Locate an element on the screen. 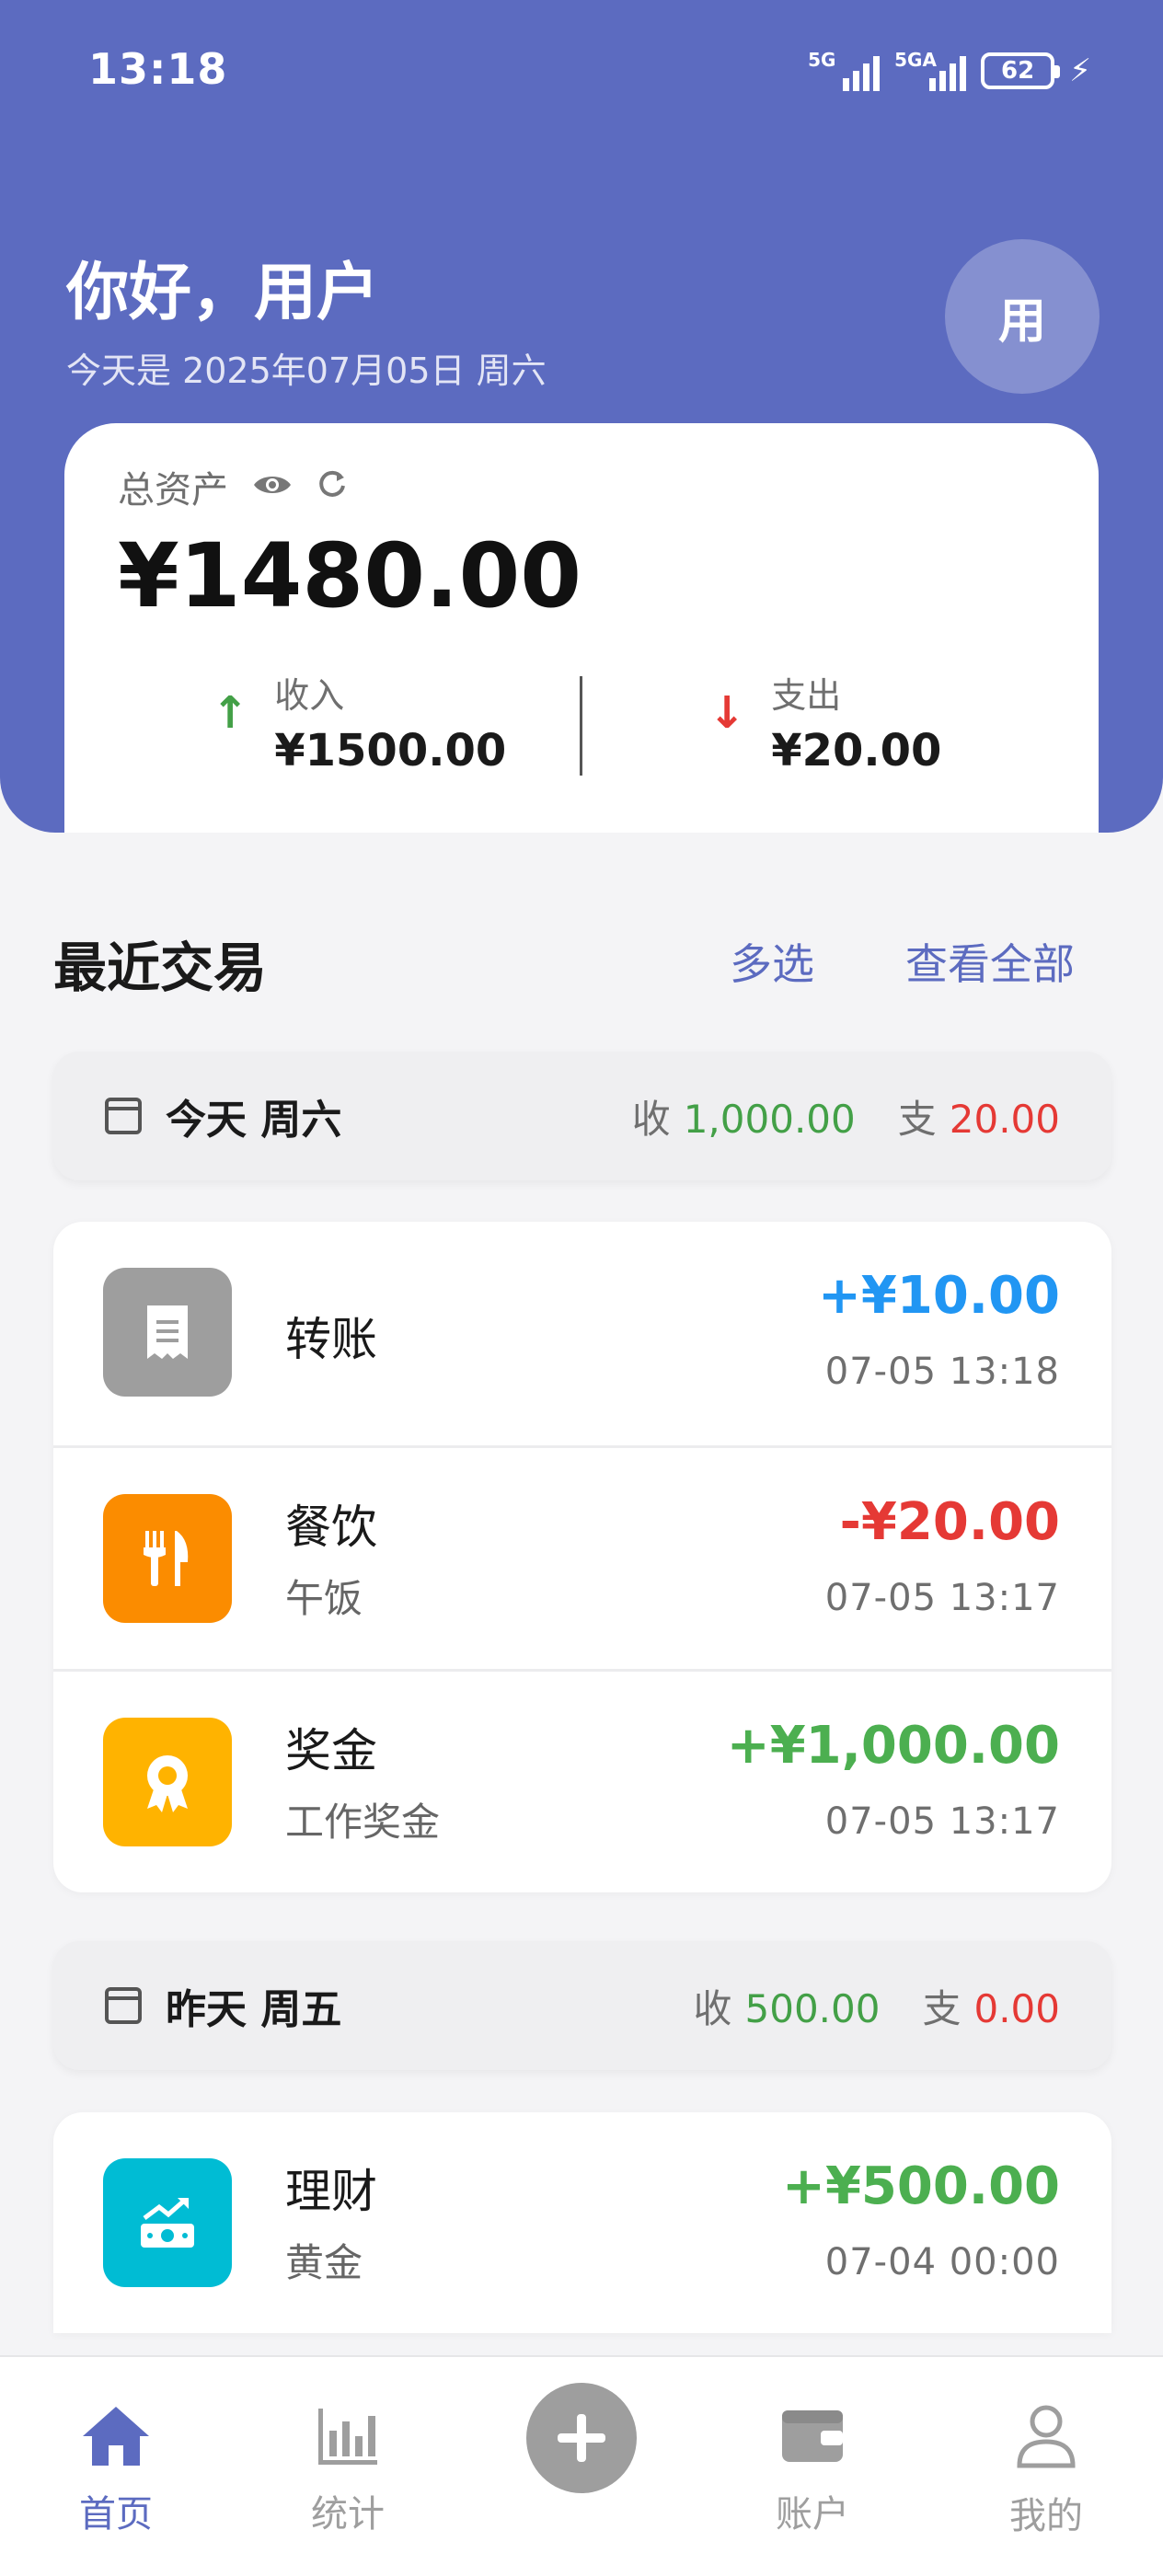 This screenshot has width=1163, height=2576. income-label: 收入 is located at coordinates (310, 695).